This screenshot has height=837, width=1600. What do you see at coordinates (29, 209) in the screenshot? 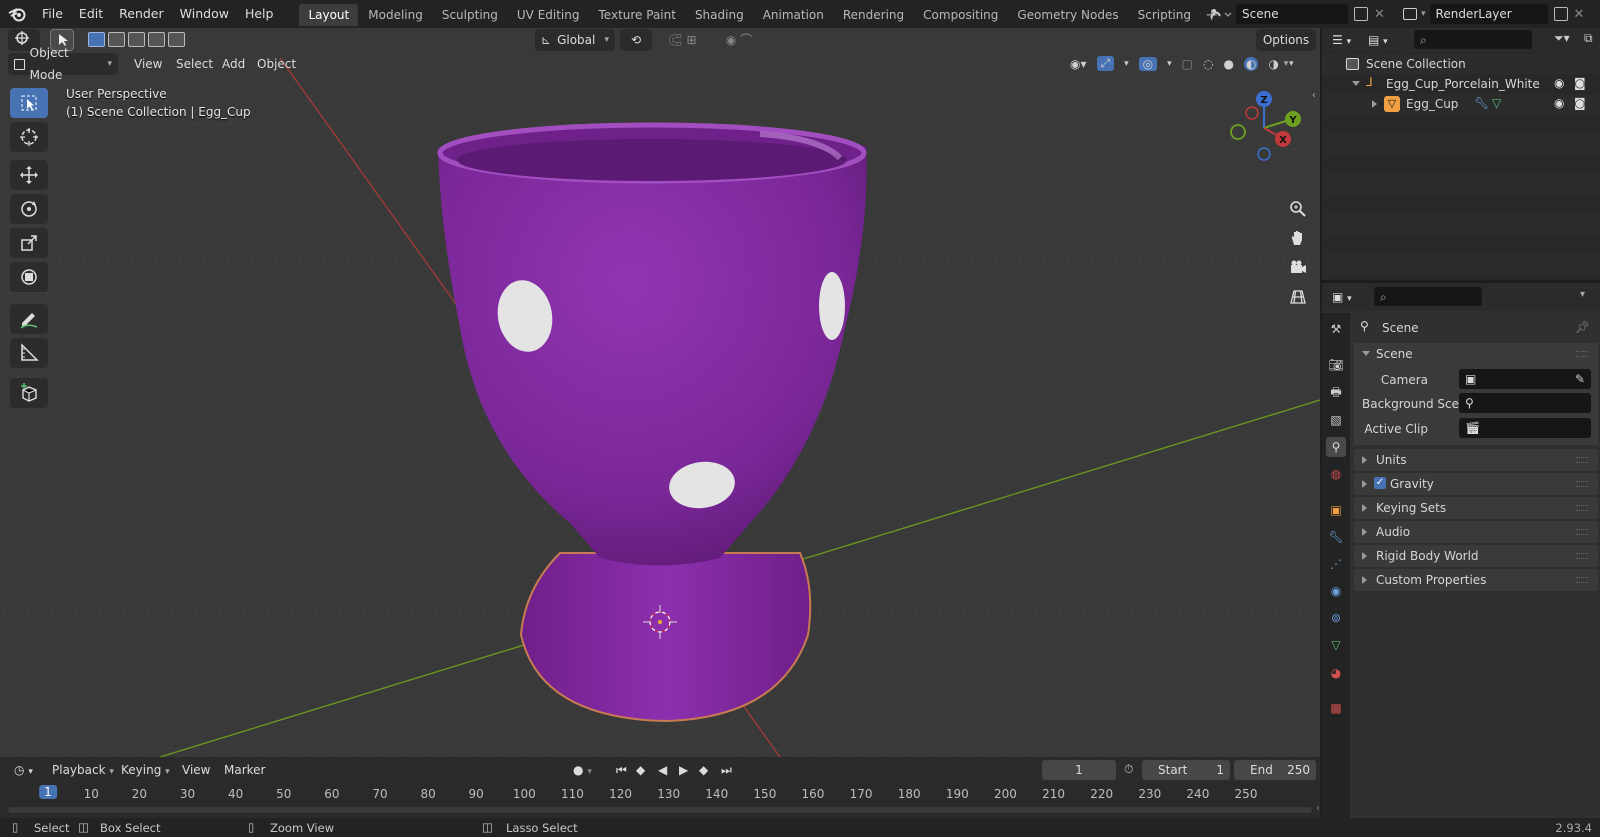
I see `rotate-tool` at bounding box center [29, 209].